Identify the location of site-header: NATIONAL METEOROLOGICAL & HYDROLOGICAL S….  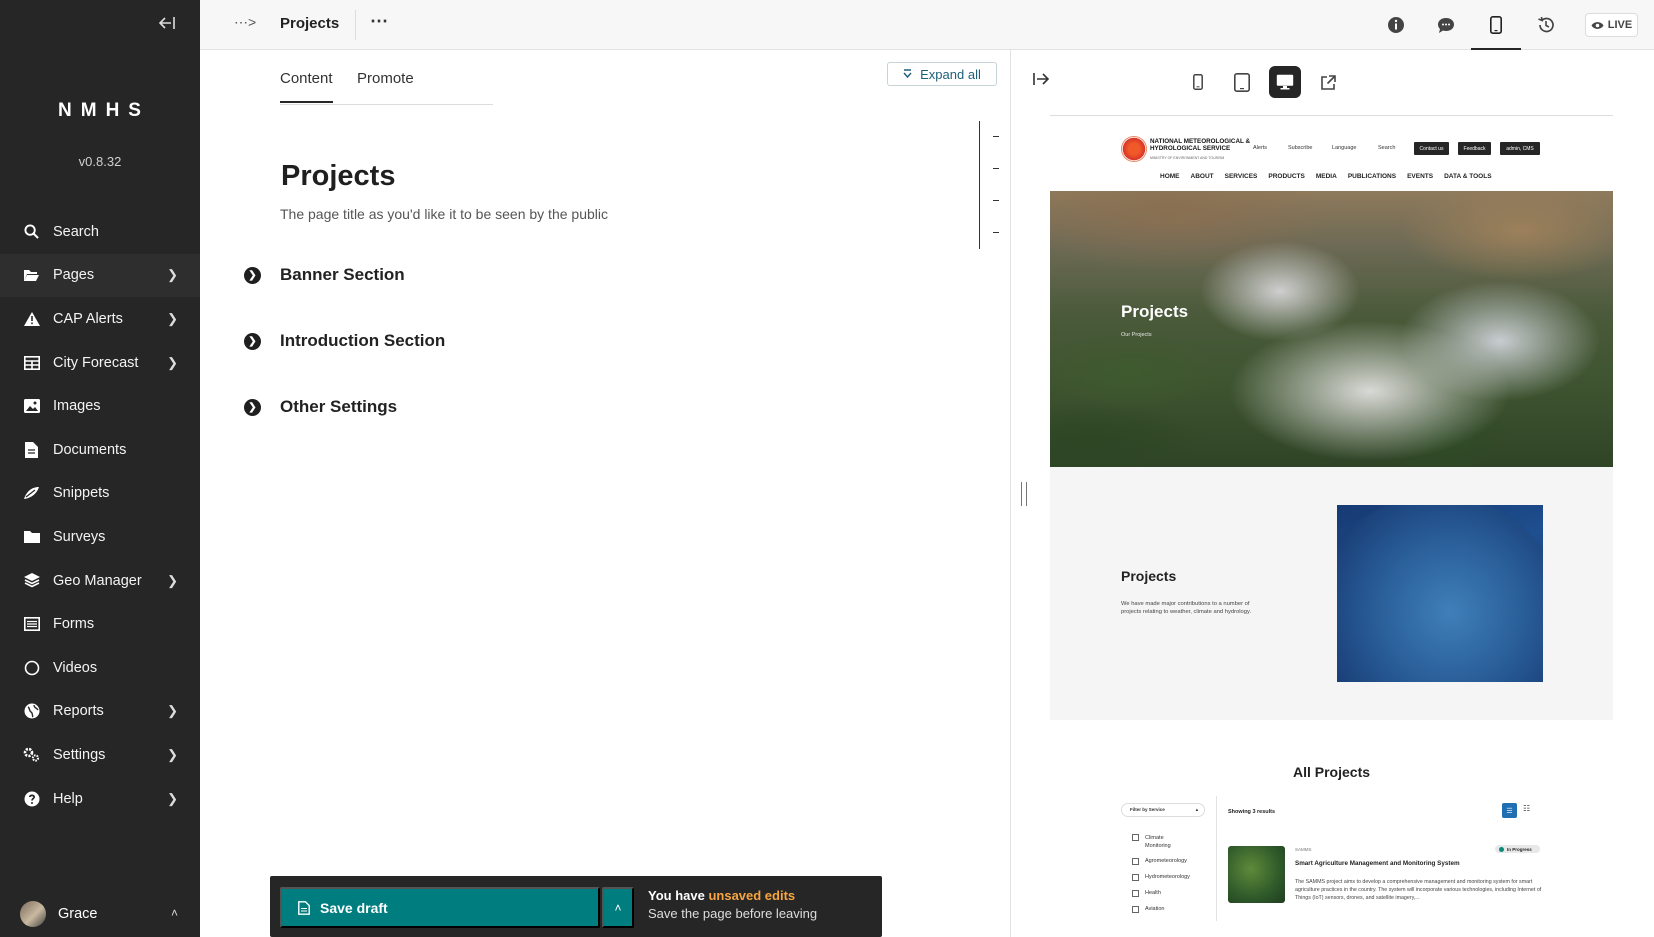
(1331, 153).